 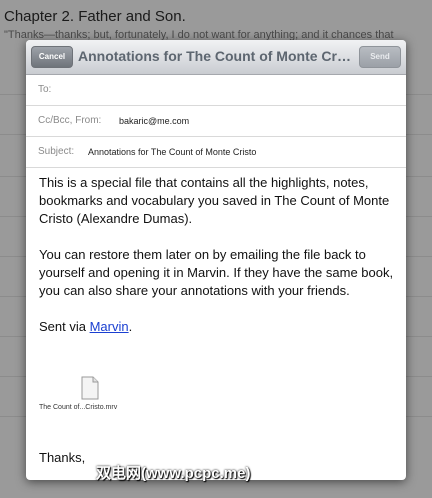 What do you see at coordinates (380, 57) in the screenshot?
I see `send-button: Send` at bounding box center [380, 57].